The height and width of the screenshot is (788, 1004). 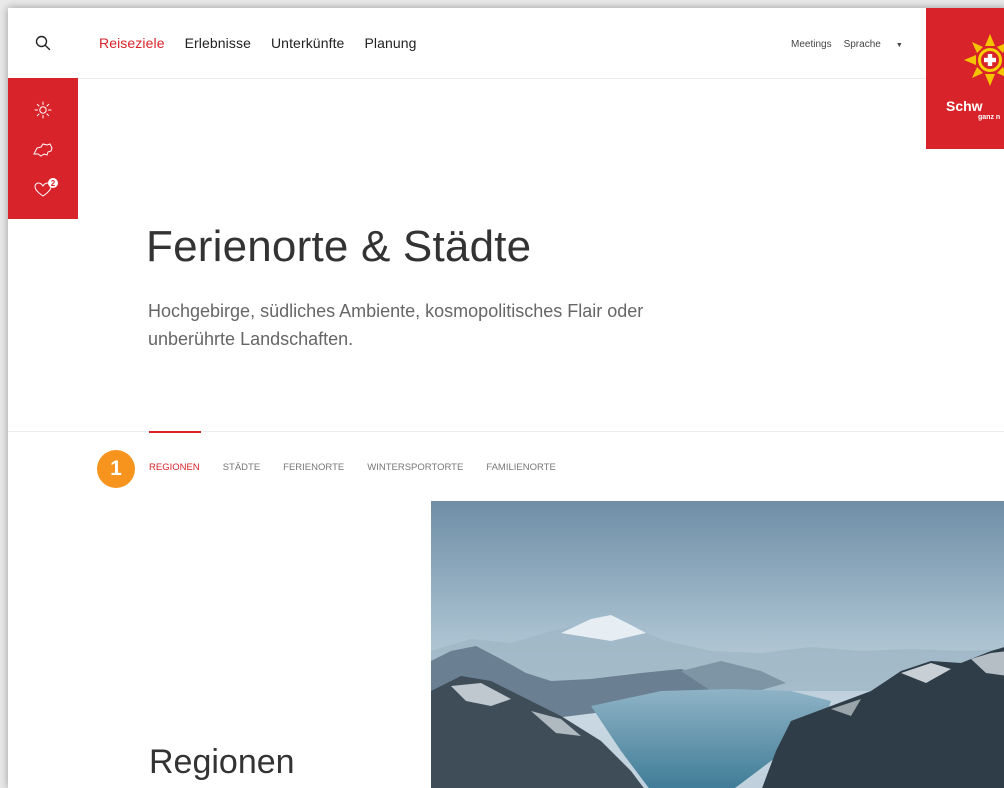 I want to click on tab-ferienorte: Ferienorte, so click(x=313, y=456).